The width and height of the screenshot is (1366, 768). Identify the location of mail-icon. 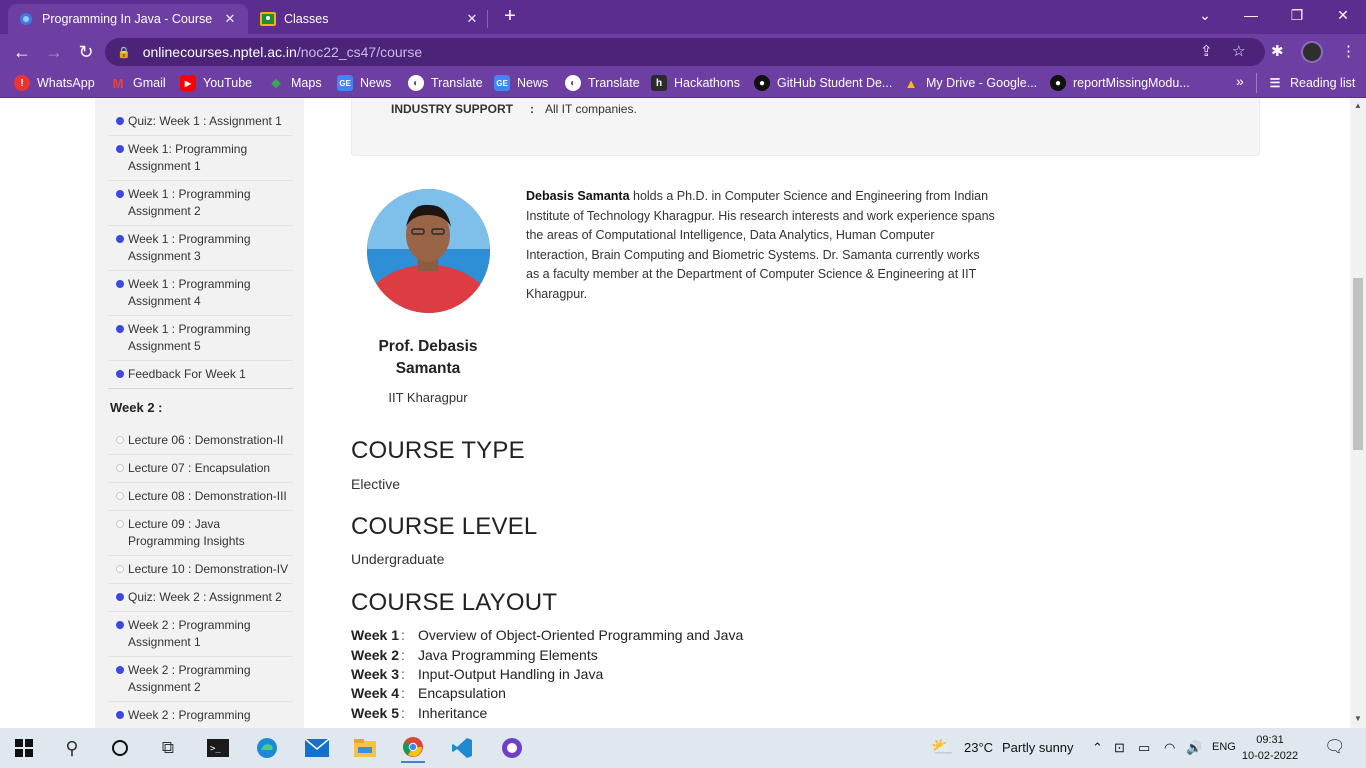
(317, 748).